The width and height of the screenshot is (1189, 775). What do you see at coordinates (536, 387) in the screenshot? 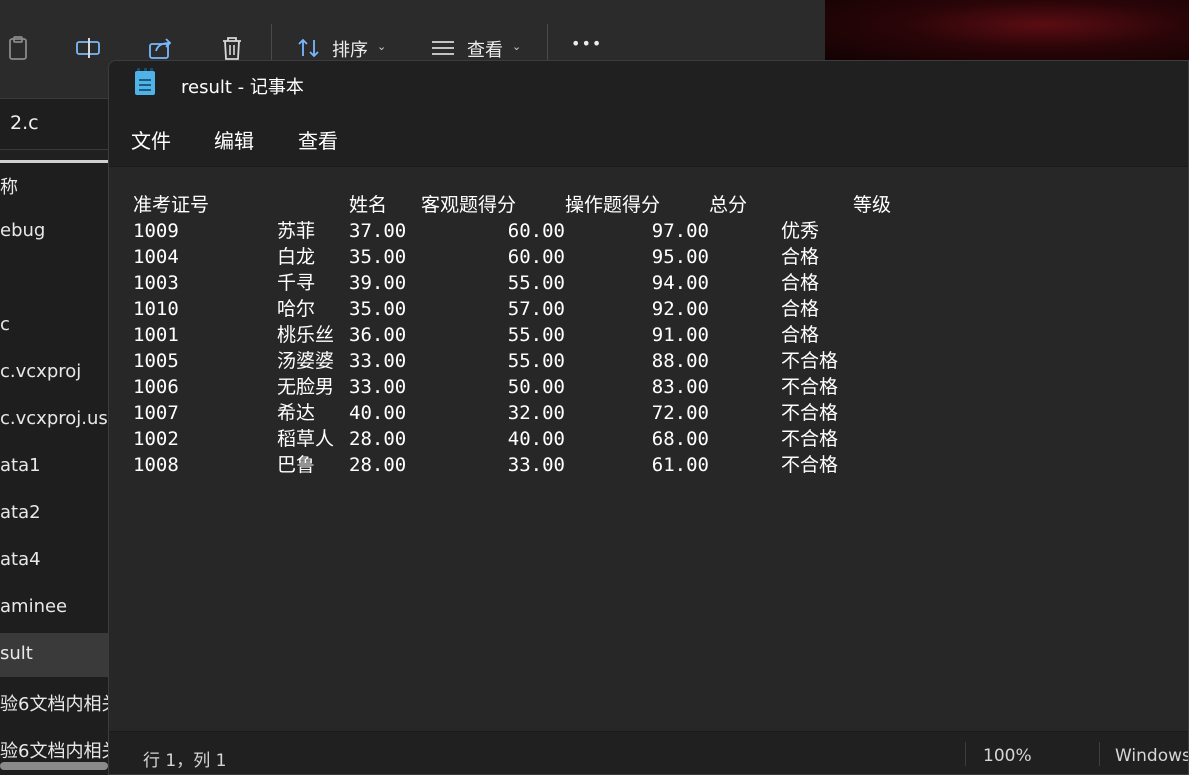
I see `cell-practical: 50.00` at bounding box center [536, 387].